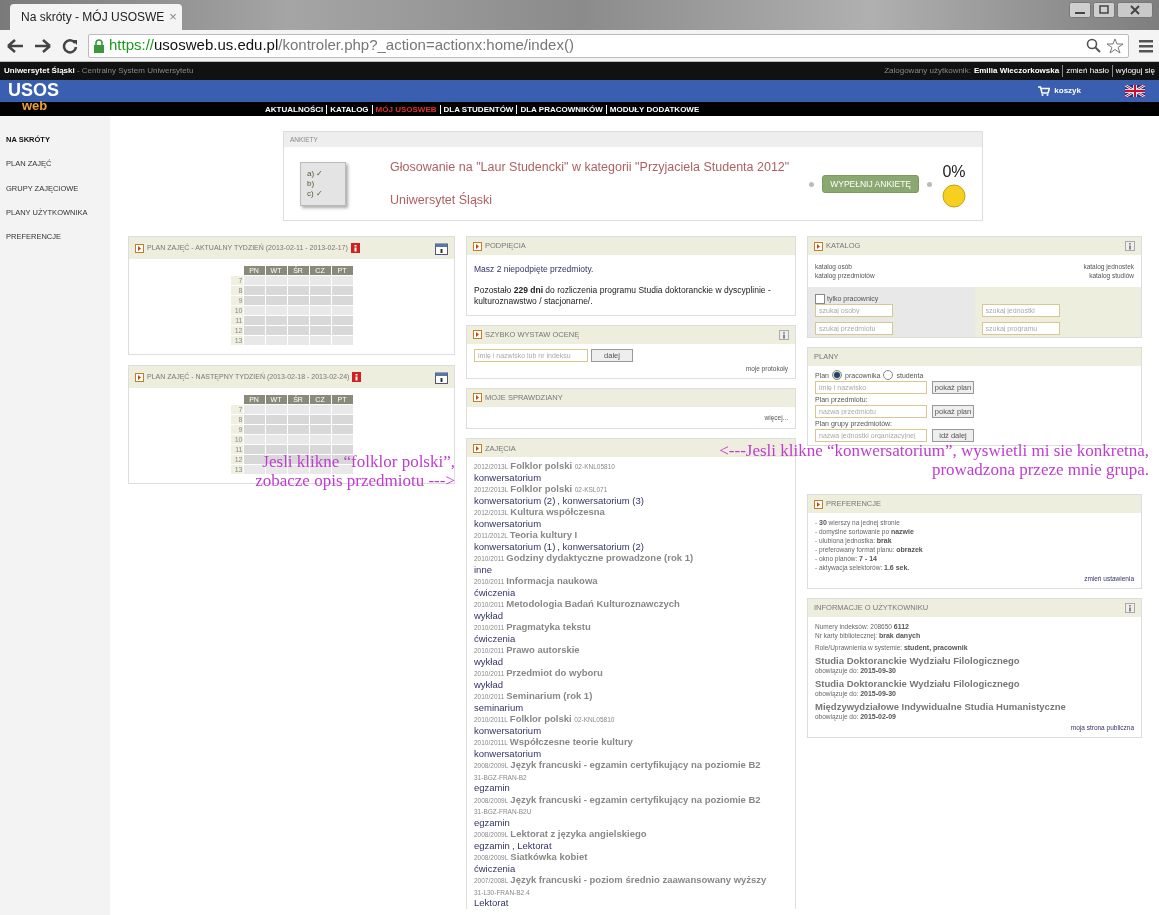  I want to click on usos-logo: USOS web, so click(60, 98).